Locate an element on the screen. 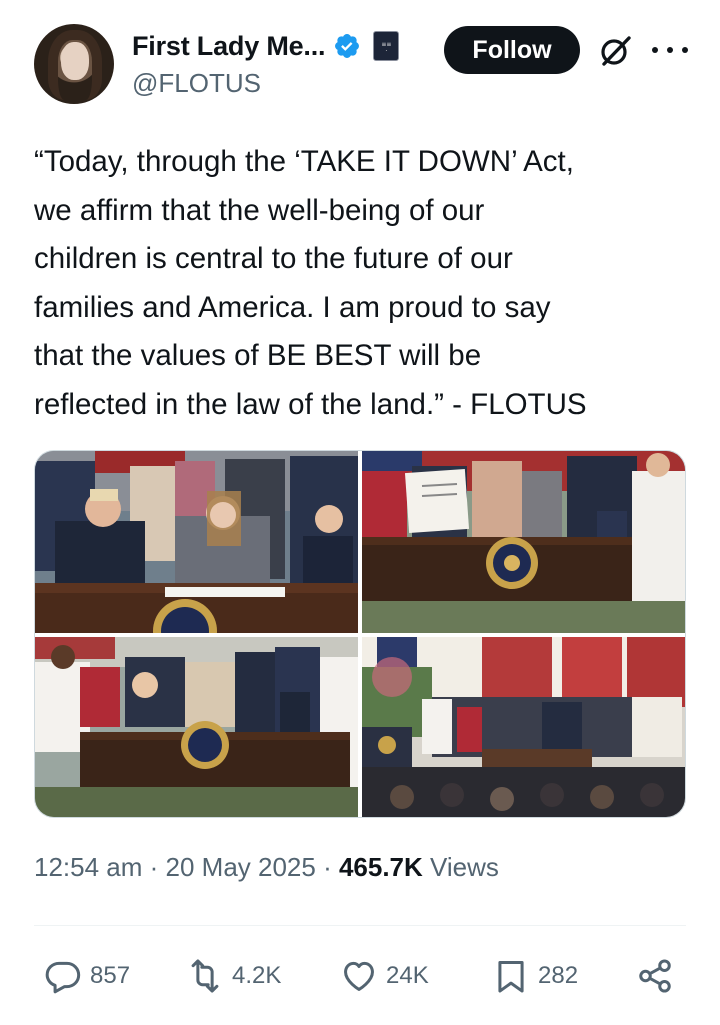 Image resolution: width=720 pixels, height=1025 pixels. author-handle: @FLOTUS is located at coordinates (196, 83).